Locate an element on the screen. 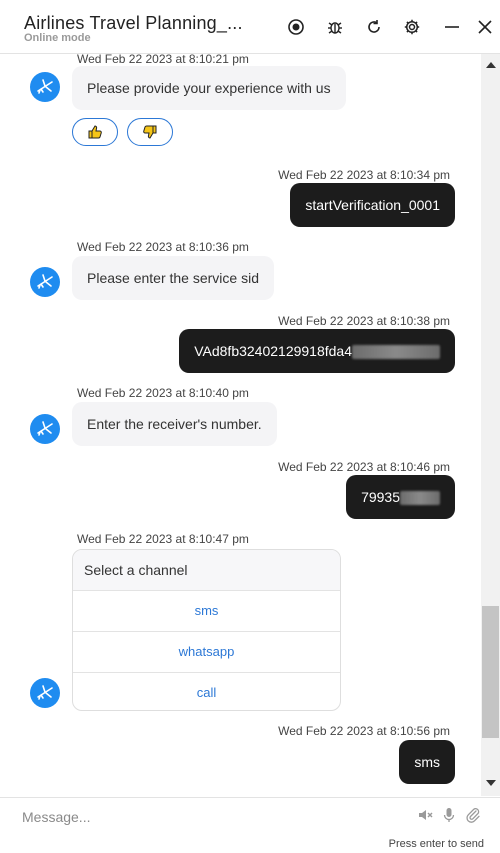  user-message: VAd8fb32402129918fda4 is located at coordinates (317, 351).